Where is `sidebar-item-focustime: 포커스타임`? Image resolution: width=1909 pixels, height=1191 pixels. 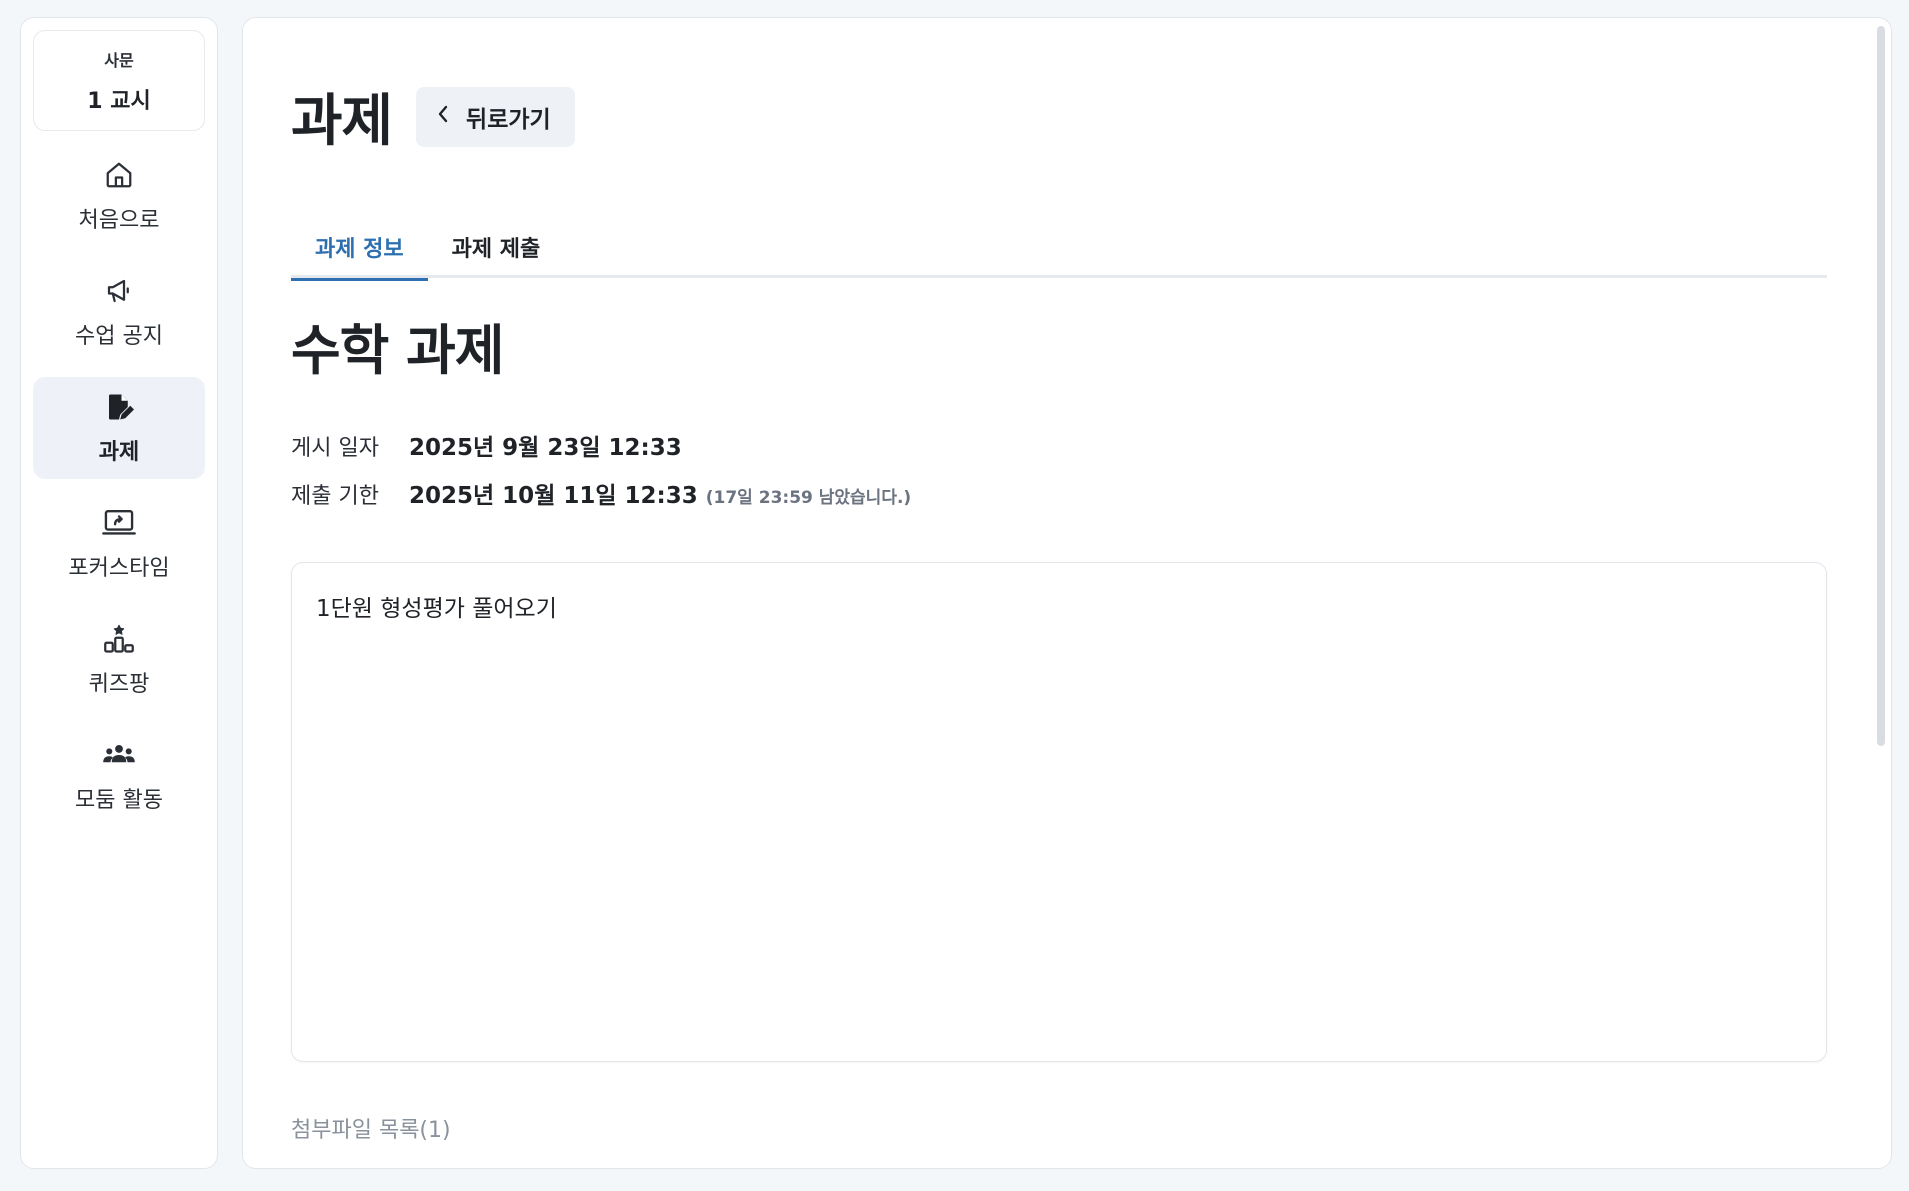
sidebar-item-focustime: 포커스타임 is located at coordinates (119, 544).